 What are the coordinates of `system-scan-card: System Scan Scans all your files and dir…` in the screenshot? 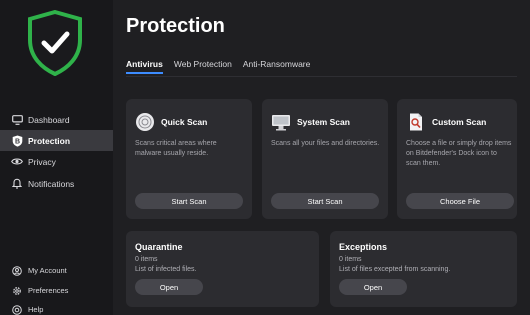 It's located at (325, 159).